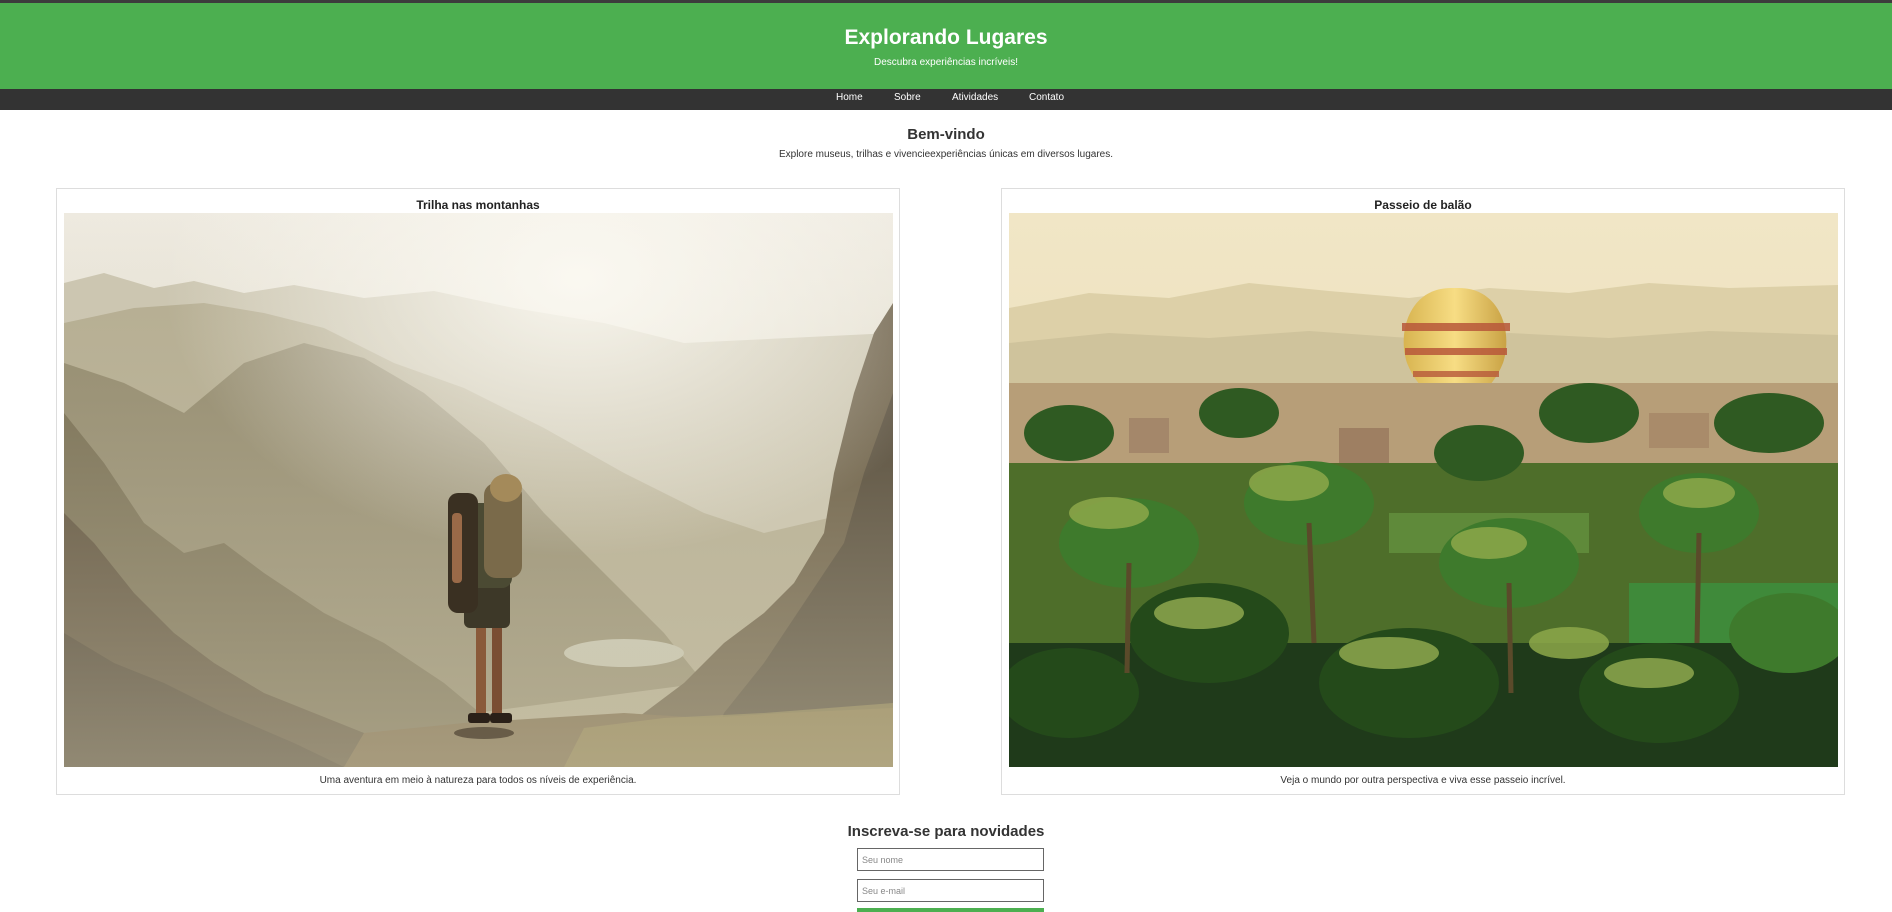 This screenshot has height=912, width=1892. Describe the element at coordinates (478, 205) in the screenshot. I see `card-title: Trilha nas montanhas` at that location.